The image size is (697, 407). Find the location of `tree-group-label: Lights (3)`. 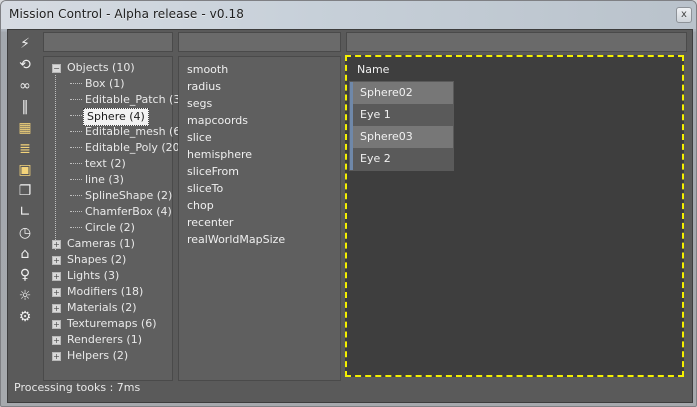

tree-group-label: Lights (3) is located at coordinates (93, 275).